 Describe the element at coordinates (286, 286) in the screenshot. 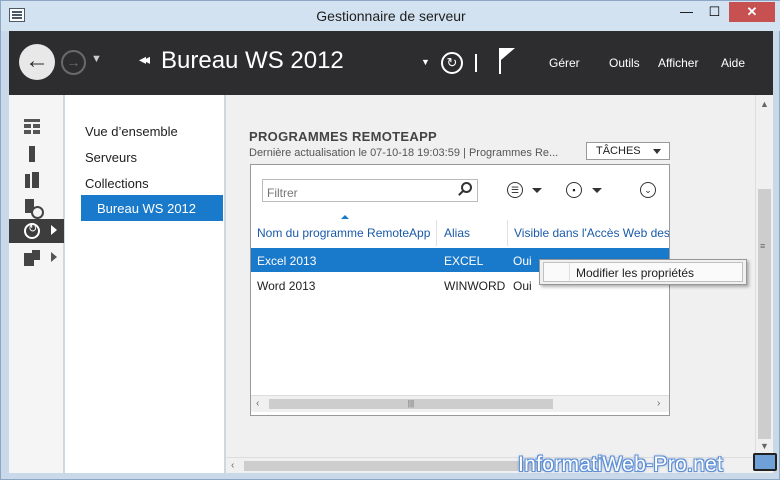

I see `cell-program-name: Word 2013` at that location.